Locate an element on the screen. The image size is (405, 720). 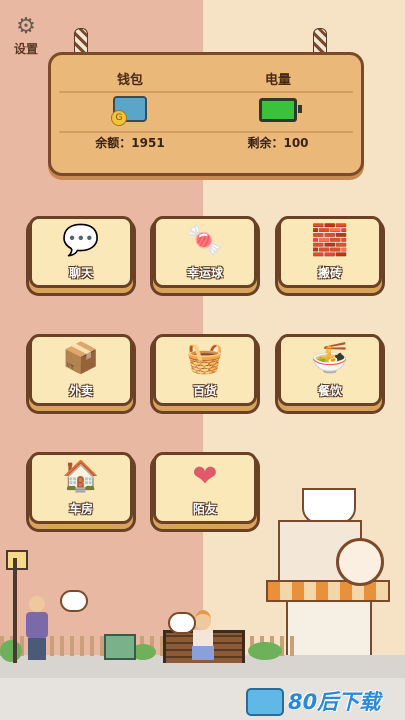
tile-label: 车房 is located at coordinates (80, 509).